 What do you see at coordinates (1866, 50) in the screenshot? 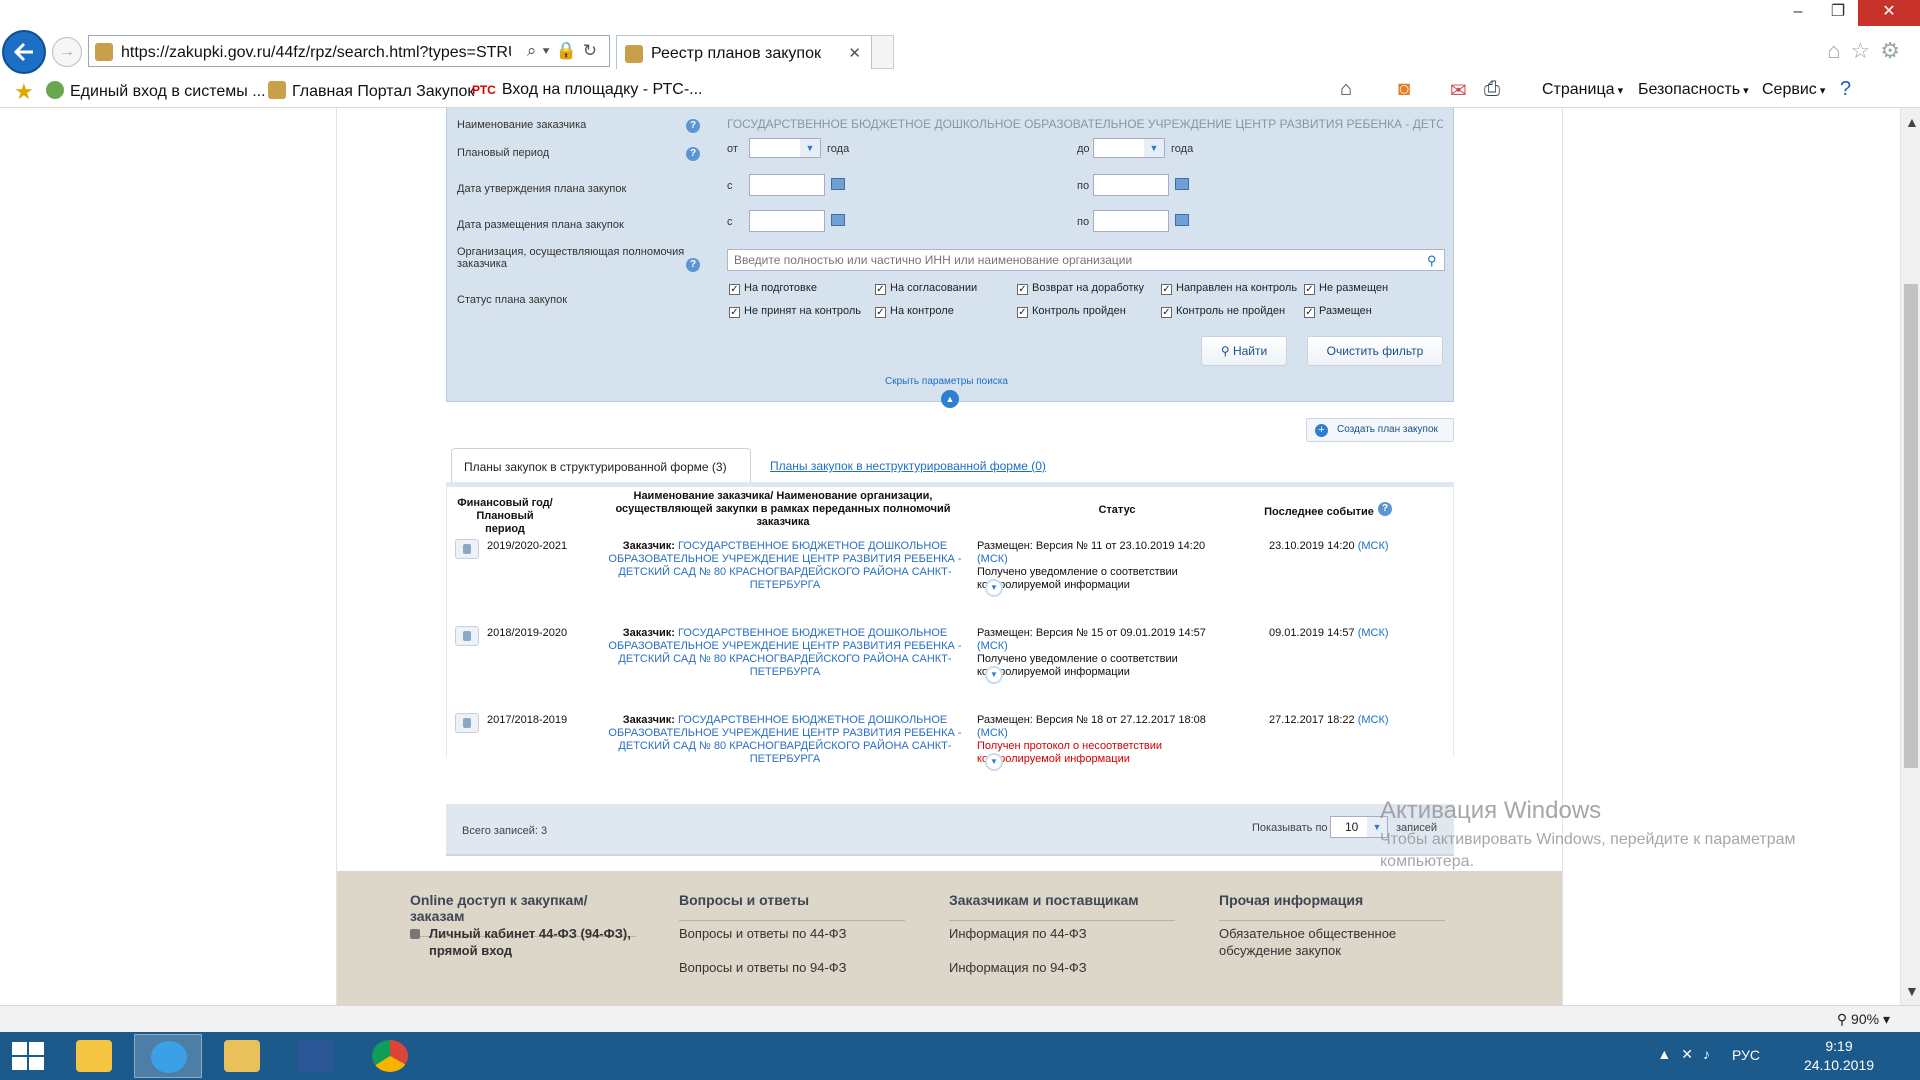
I see `favorites-star-icon: ☆` at bounding box center [1866, 50].